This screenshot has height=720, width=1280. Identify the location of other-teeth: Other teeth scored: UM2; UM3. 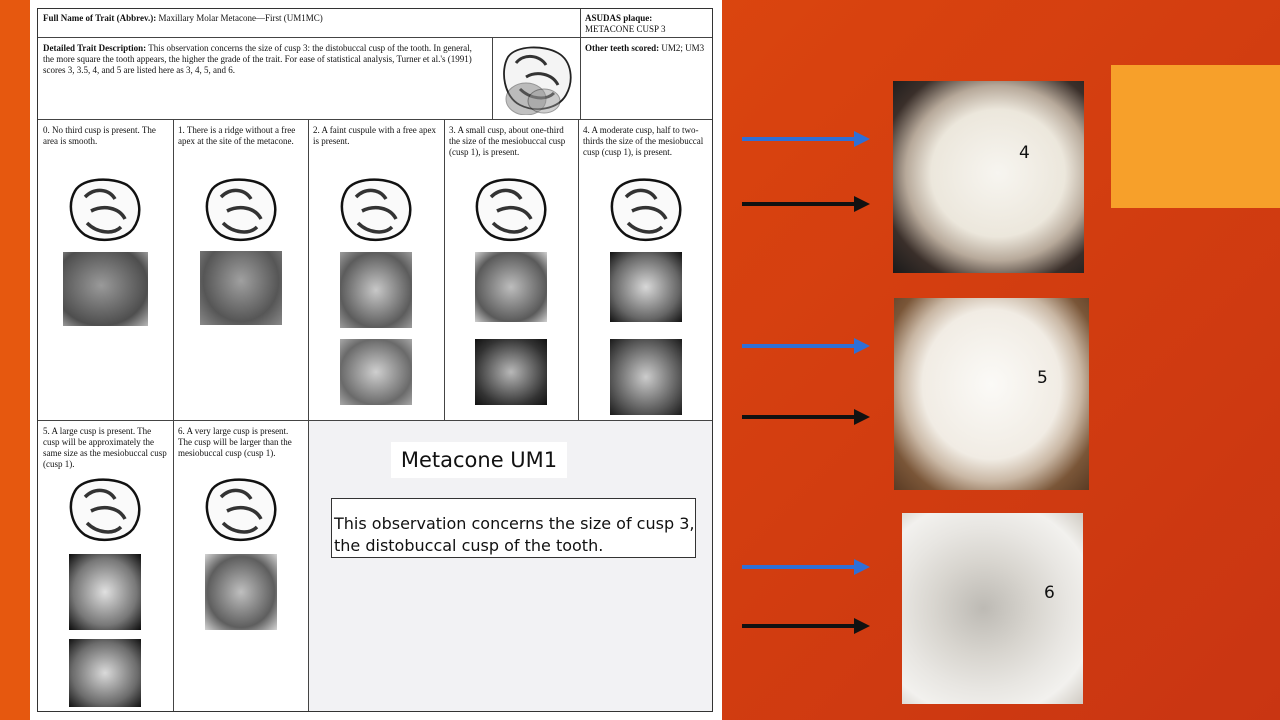
(647, 48).